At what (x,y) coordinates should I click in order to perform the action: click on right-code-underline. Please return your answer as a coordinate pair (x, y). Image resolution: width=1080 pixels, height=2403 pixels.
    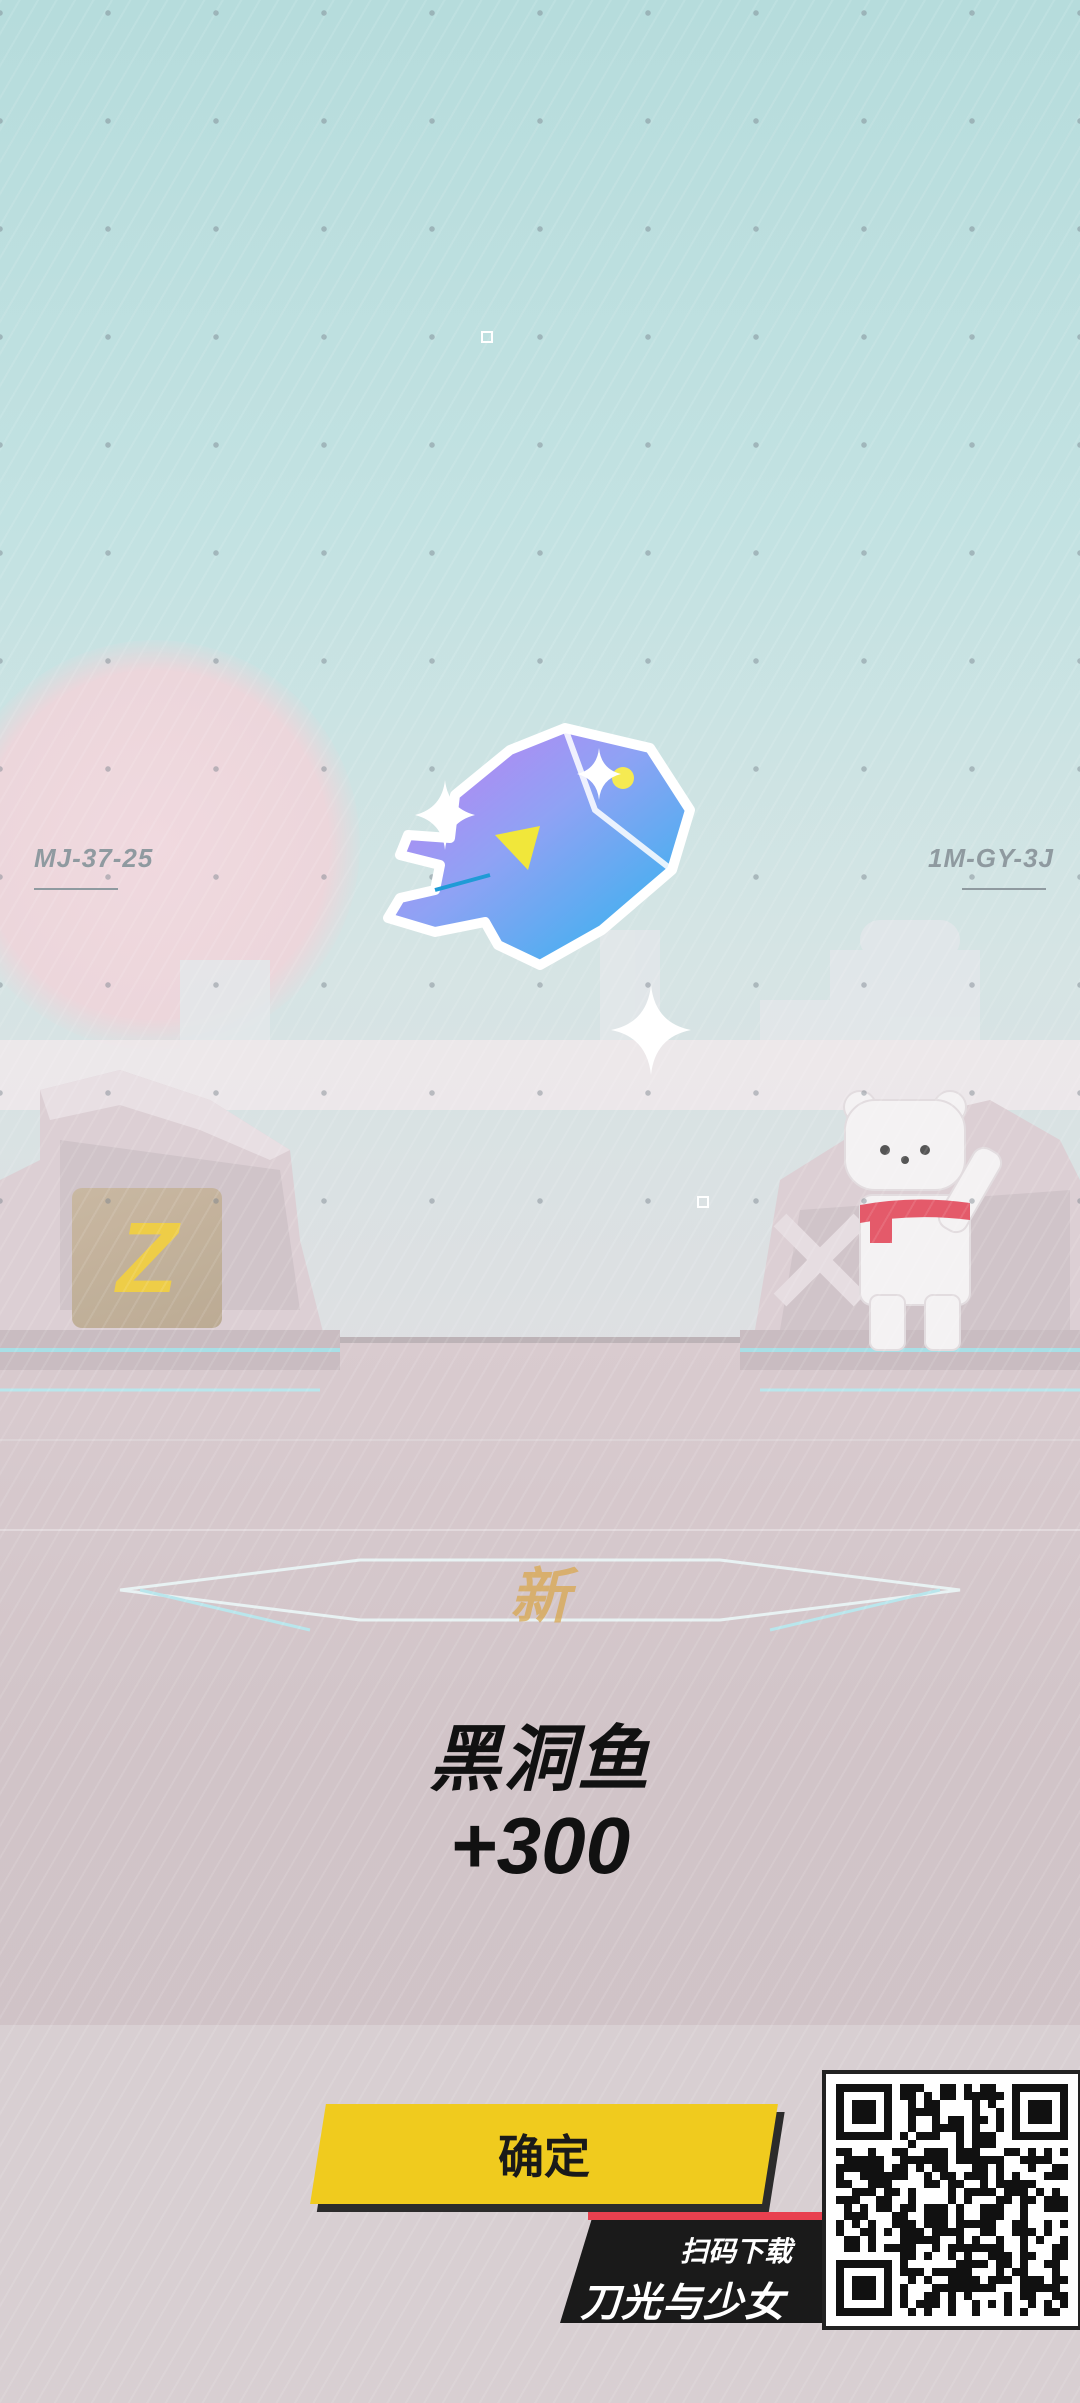
    Looking at the image, I should click on (1004, 889).